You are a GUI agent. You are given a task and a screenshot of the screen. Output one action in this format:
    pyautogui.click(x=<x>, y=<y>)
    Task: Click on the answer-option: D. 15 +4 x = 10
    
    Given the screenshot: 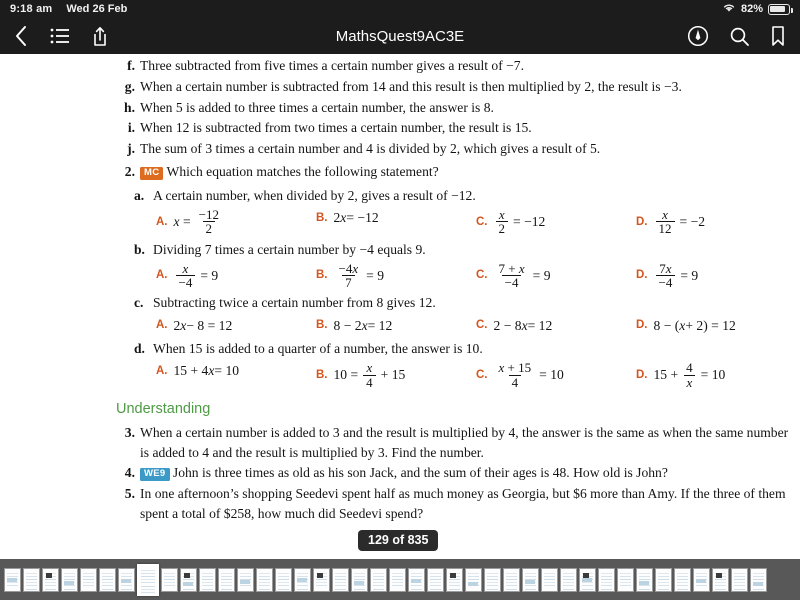 What is the action you would take?
    pyautogui.click(x=716, y=375)
    